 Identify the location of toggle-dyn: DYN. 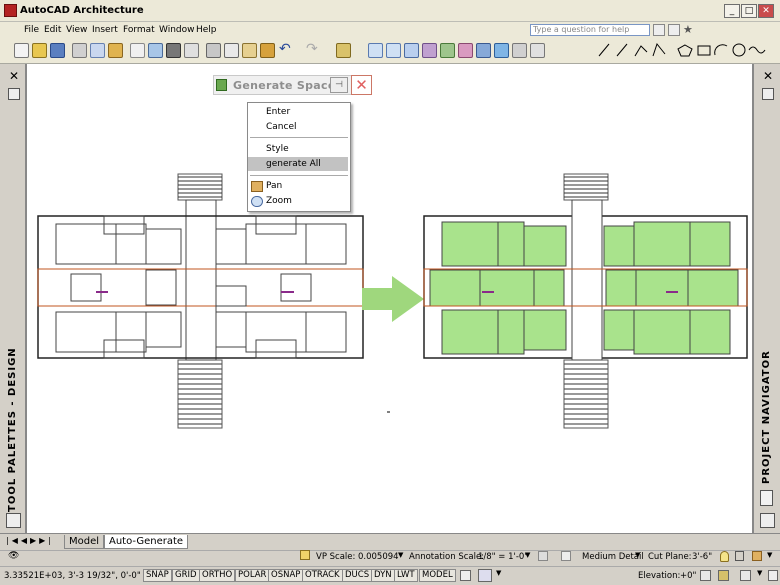
(383, 575).